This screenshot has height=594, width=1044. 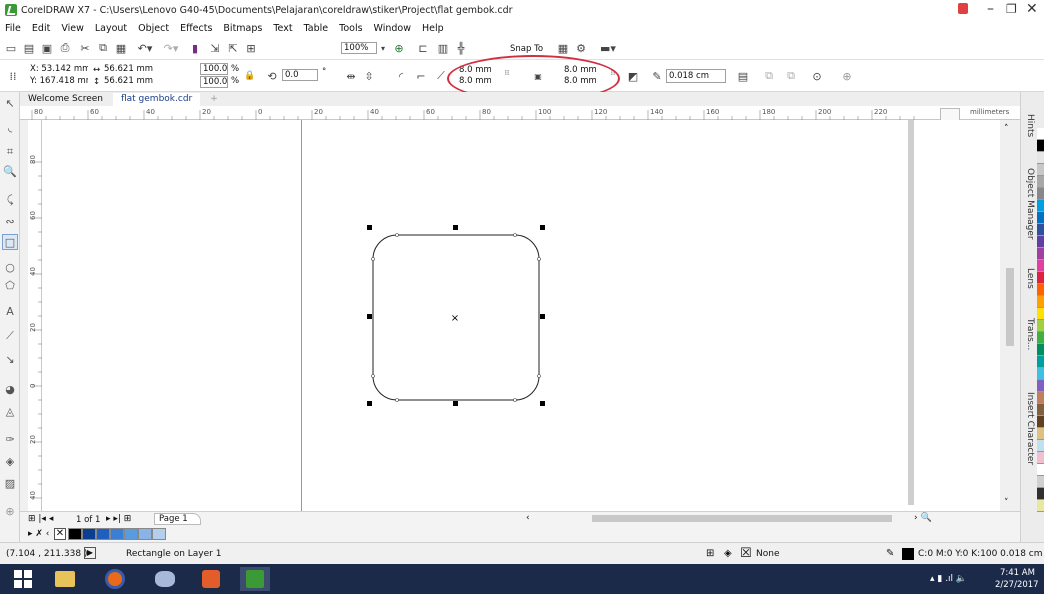 I want to click on selection-handle-bl, so click(x=369, y=403).